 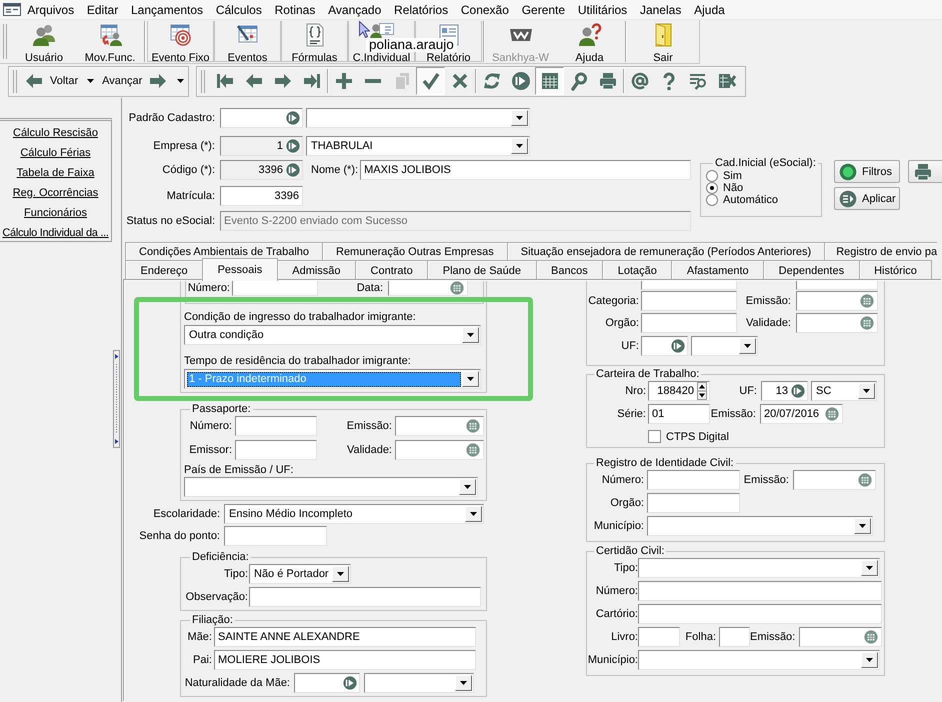 I want to click on print-button, so click(x=925, y=171).